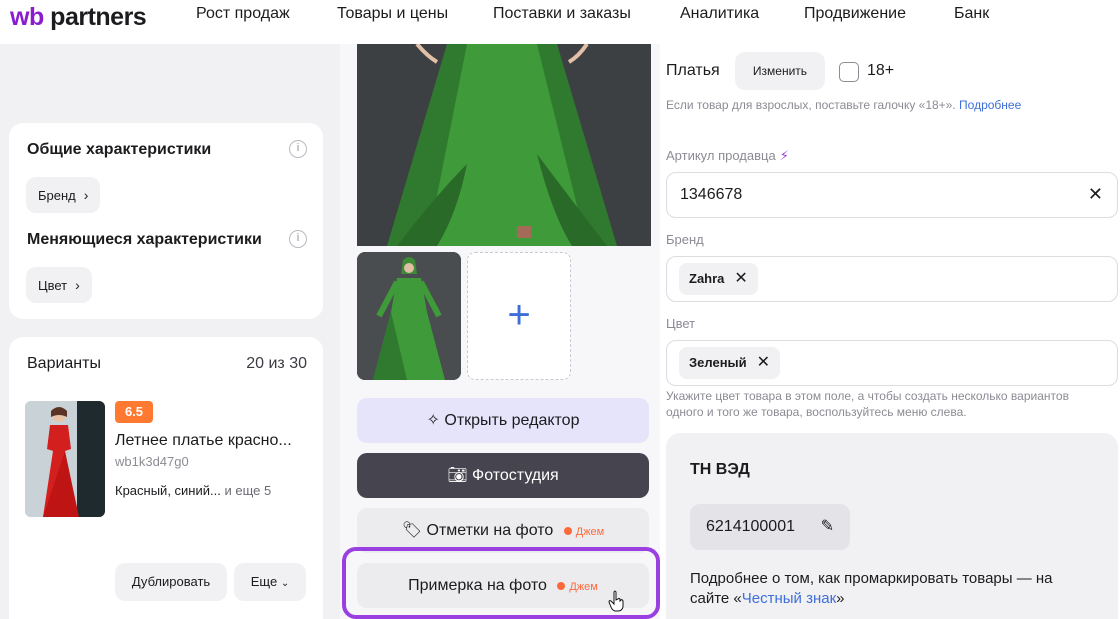 The width and height of the screenshot is (1120, 619). Describe the element at coordinates (892, 279) in the screenshot. I see `brand-field: Zahra ✕` at that location.